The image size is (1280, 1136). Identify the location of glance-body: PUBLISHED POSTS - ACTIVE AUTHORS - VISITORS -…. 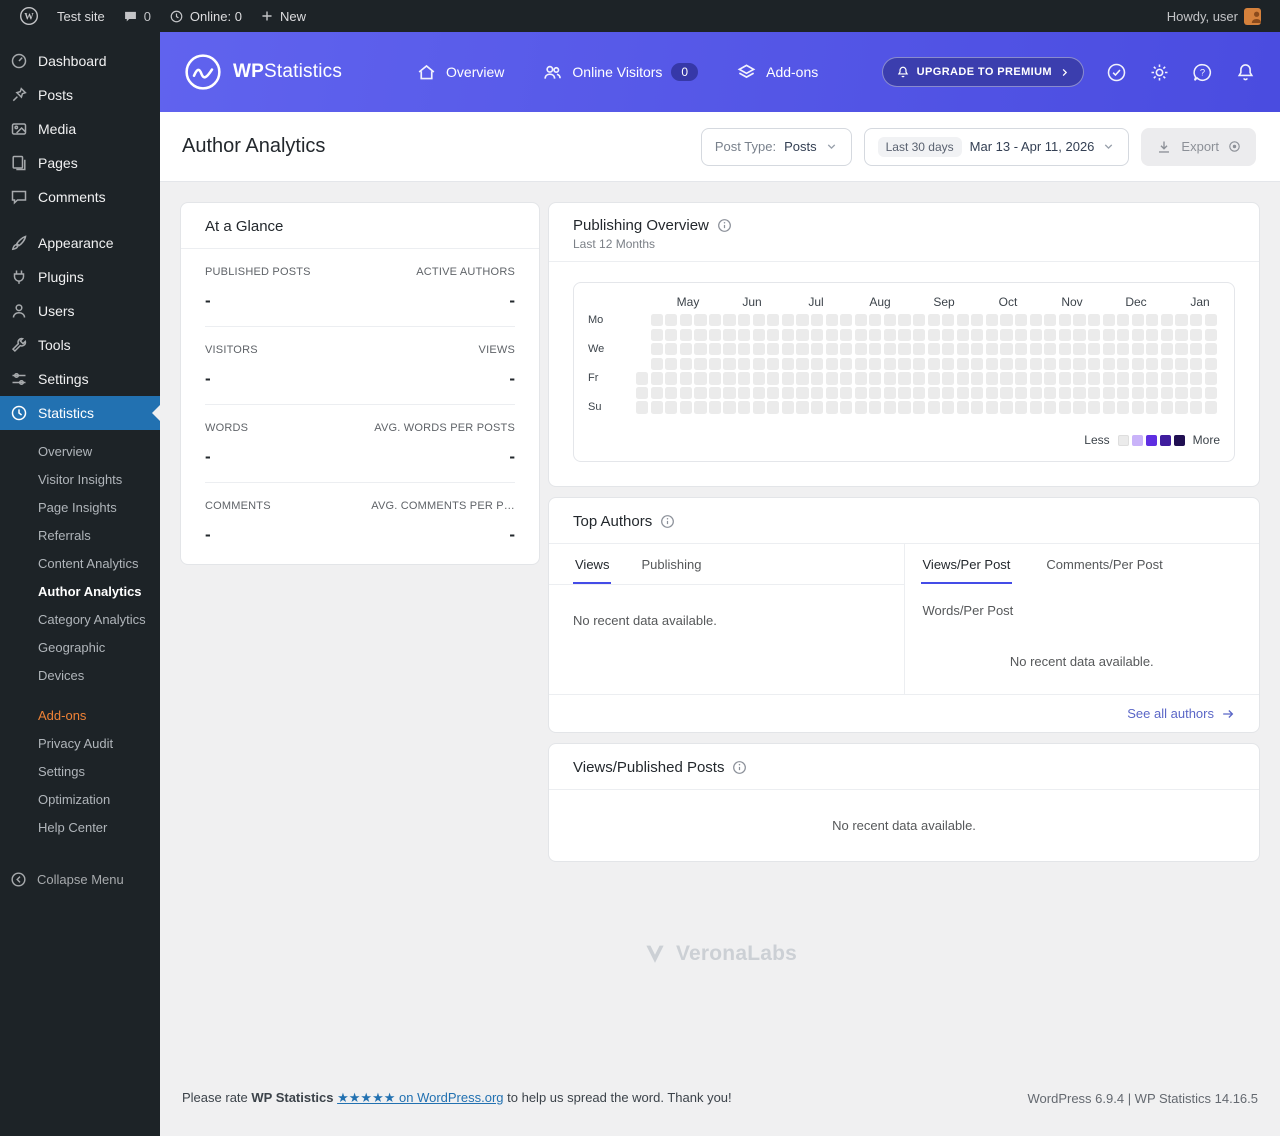
(360, 406).